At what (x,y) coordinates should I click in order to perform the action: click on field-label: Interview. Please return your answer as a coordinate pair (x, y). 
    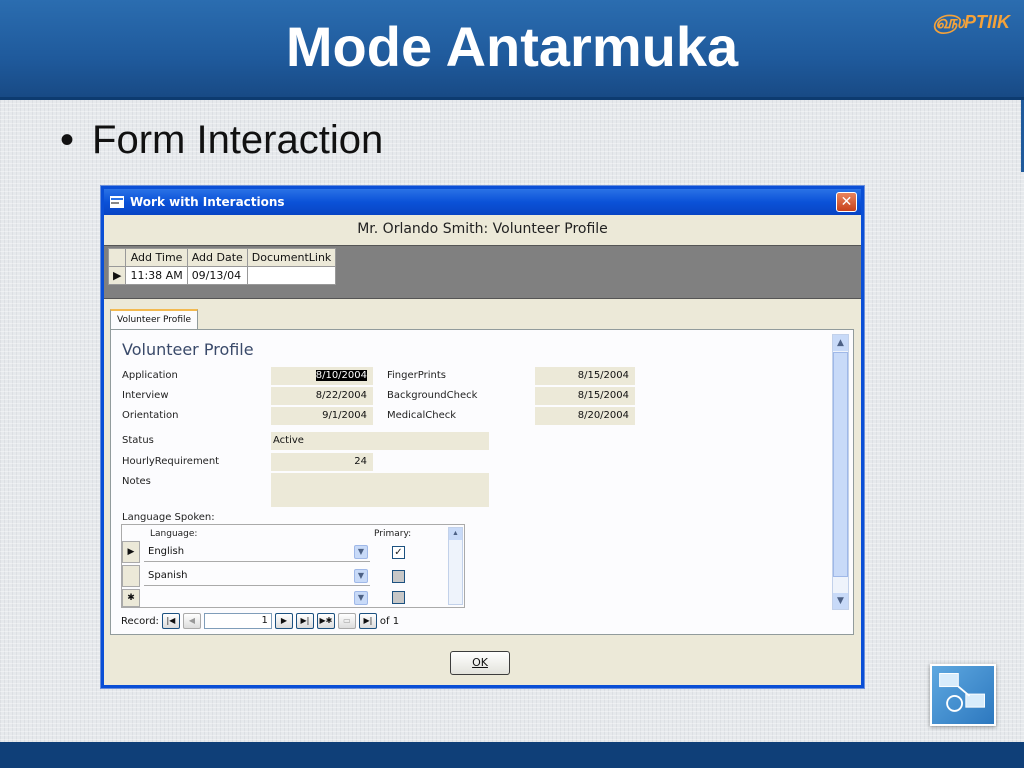
    Looking at the image, I should click on (145, 395).